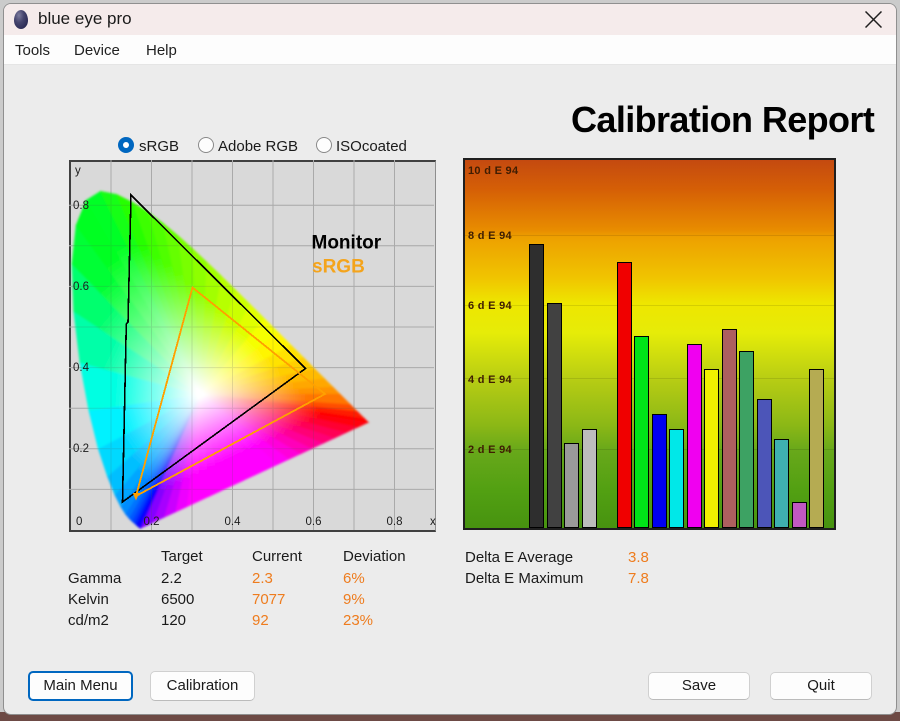  I want to click on svg-text: Monitor, so click(347, 243).